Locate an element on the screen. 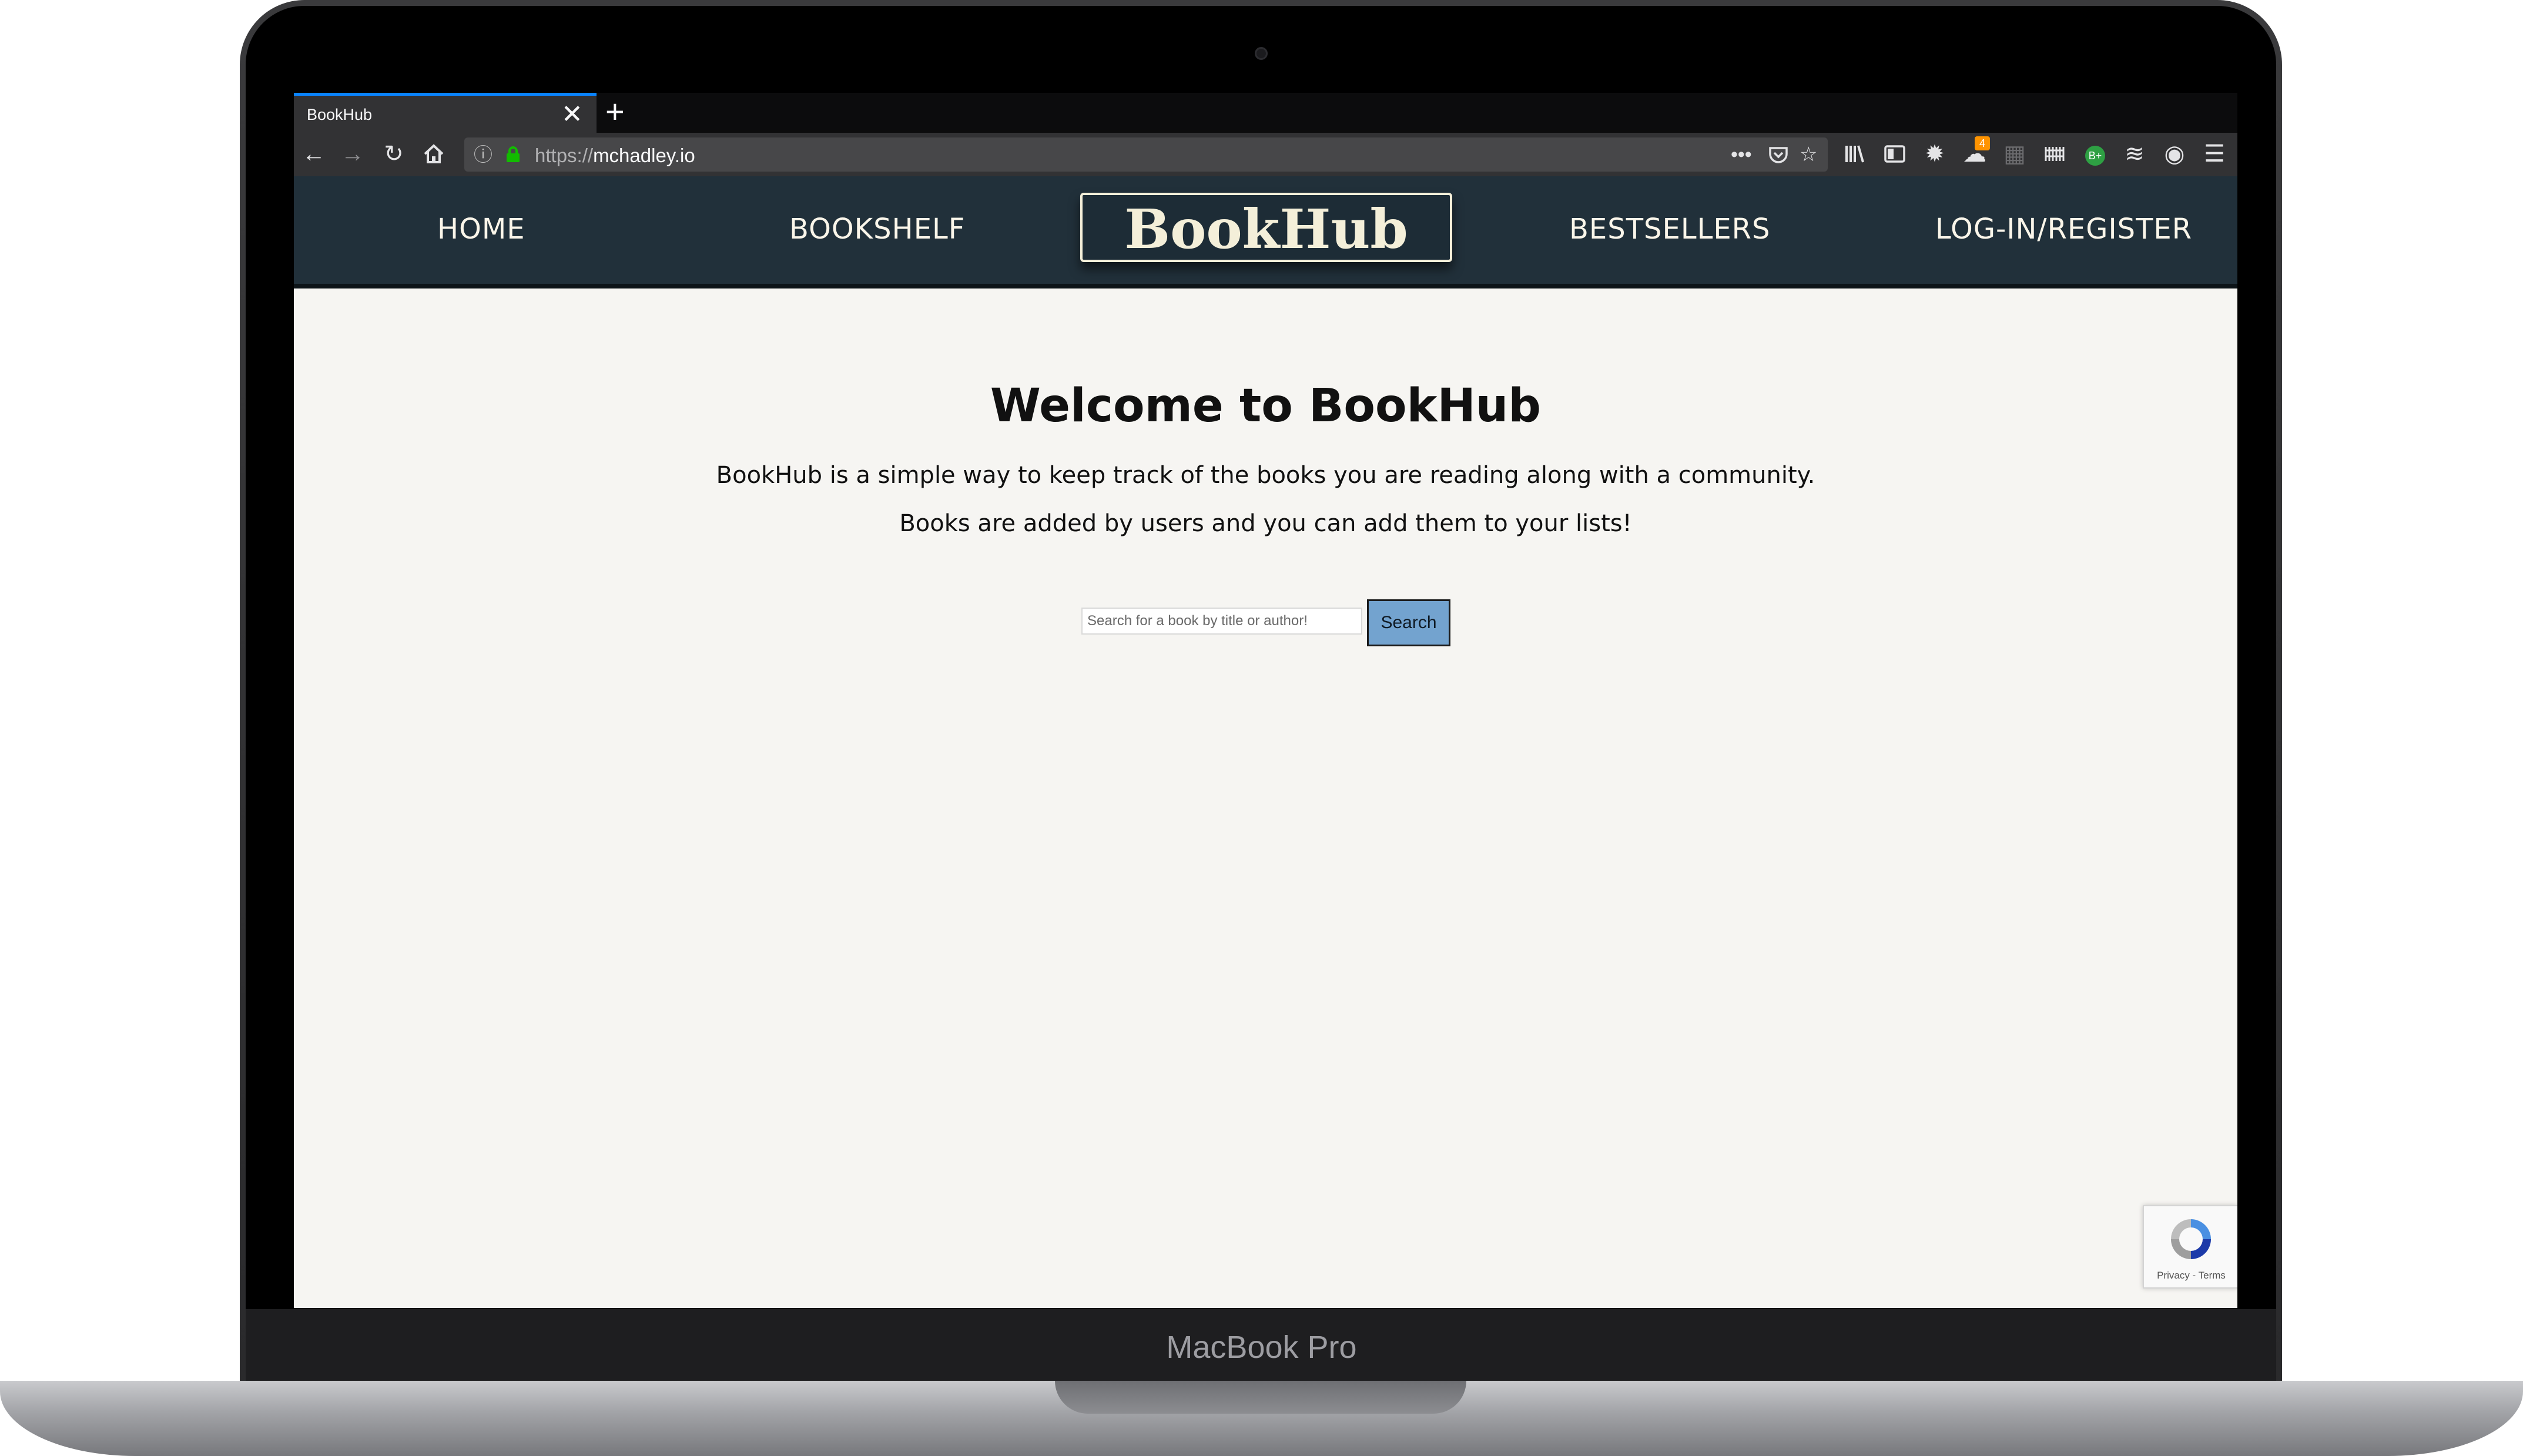 This screenshot has width=2523, height=1456. laptop-notch is located at coordinates (1260, 1397).